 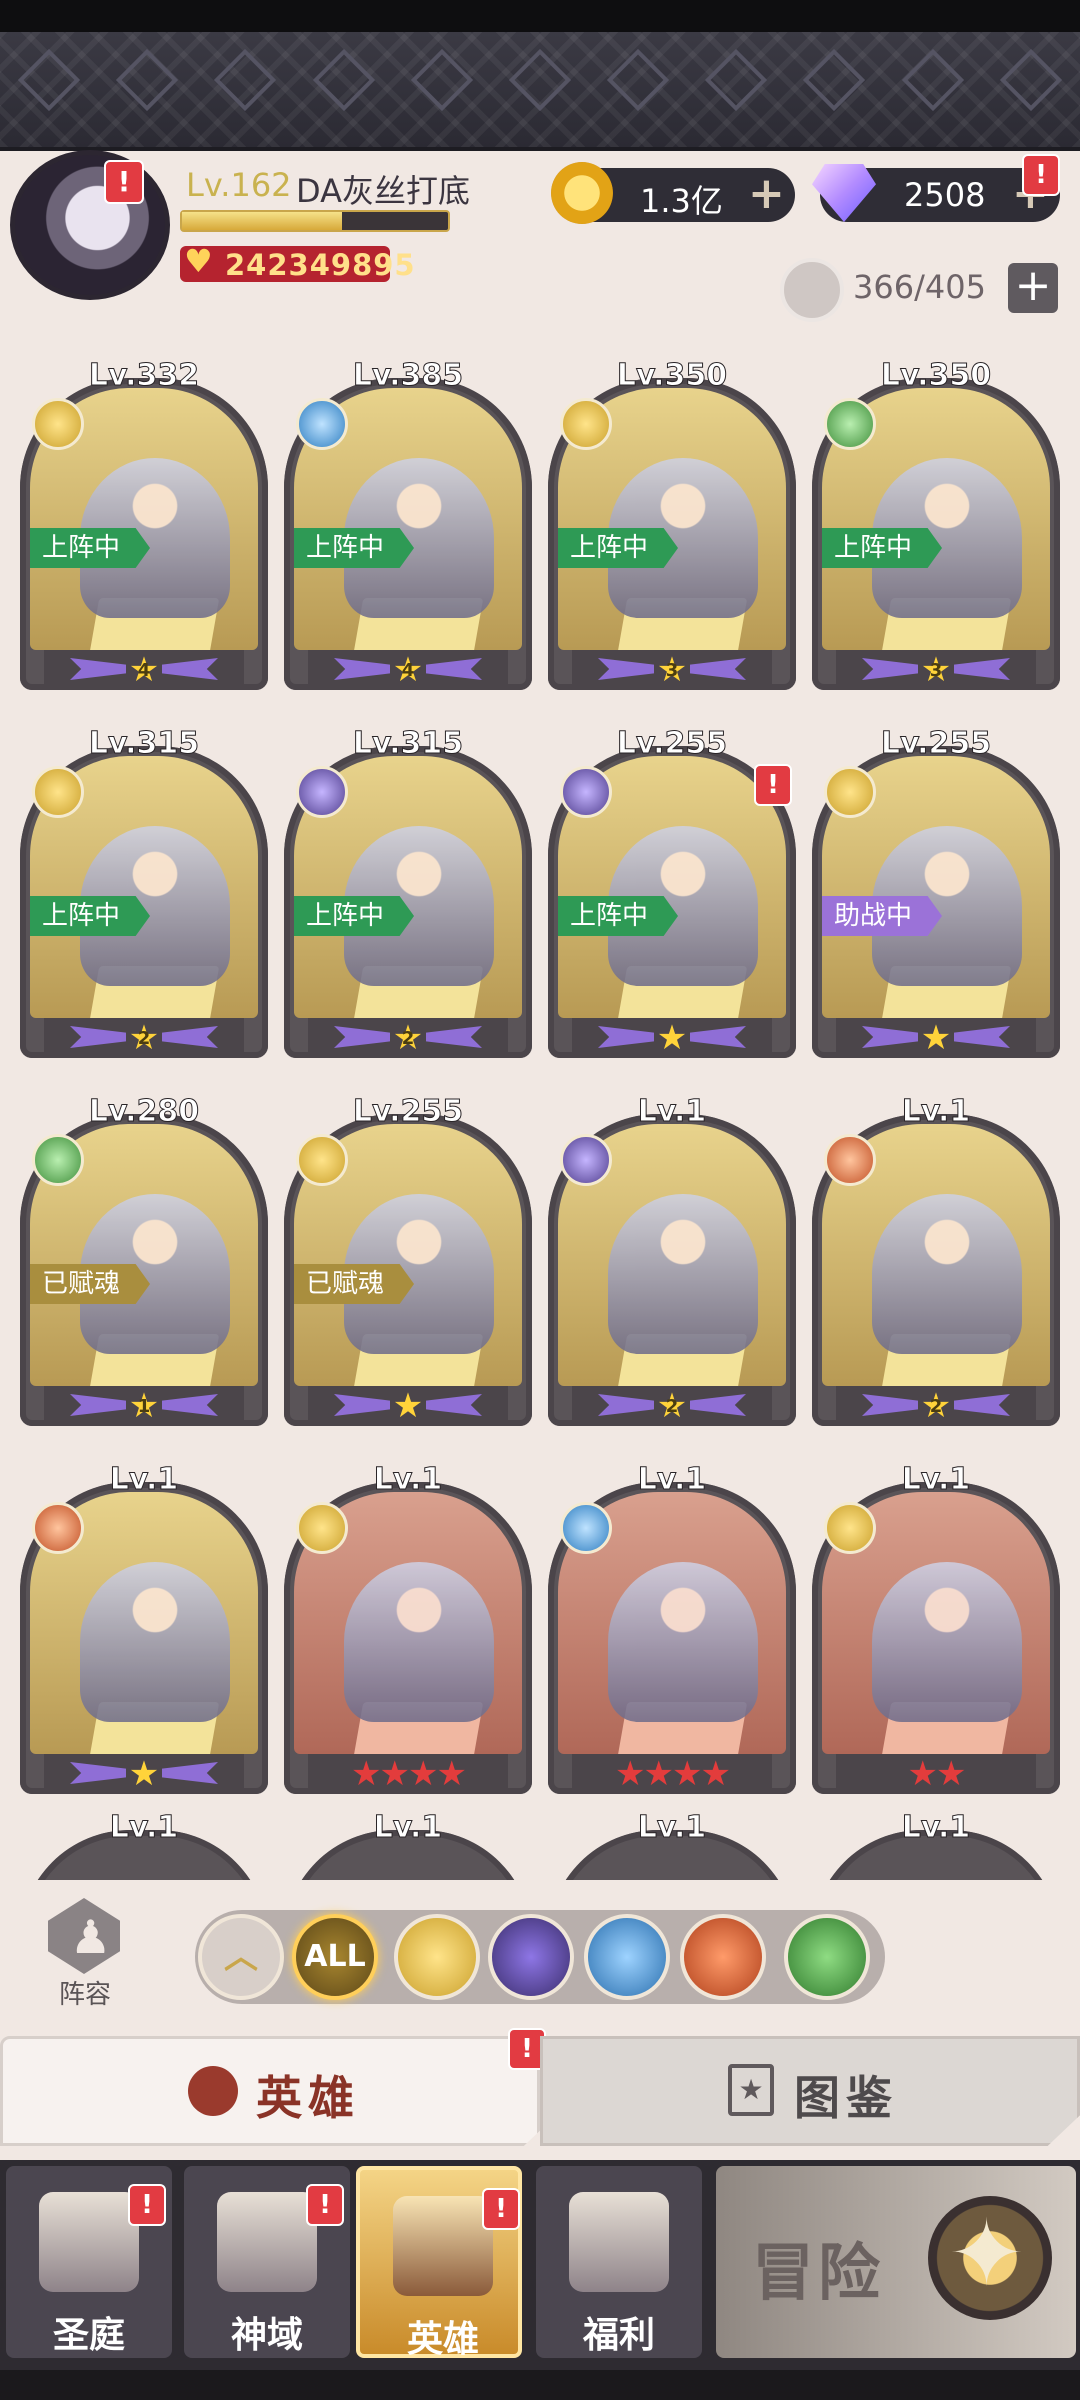 What do you see at coordinates (672, 670) in the screenshot?
I see `star-count: 3` at bounding box center [672, 670].